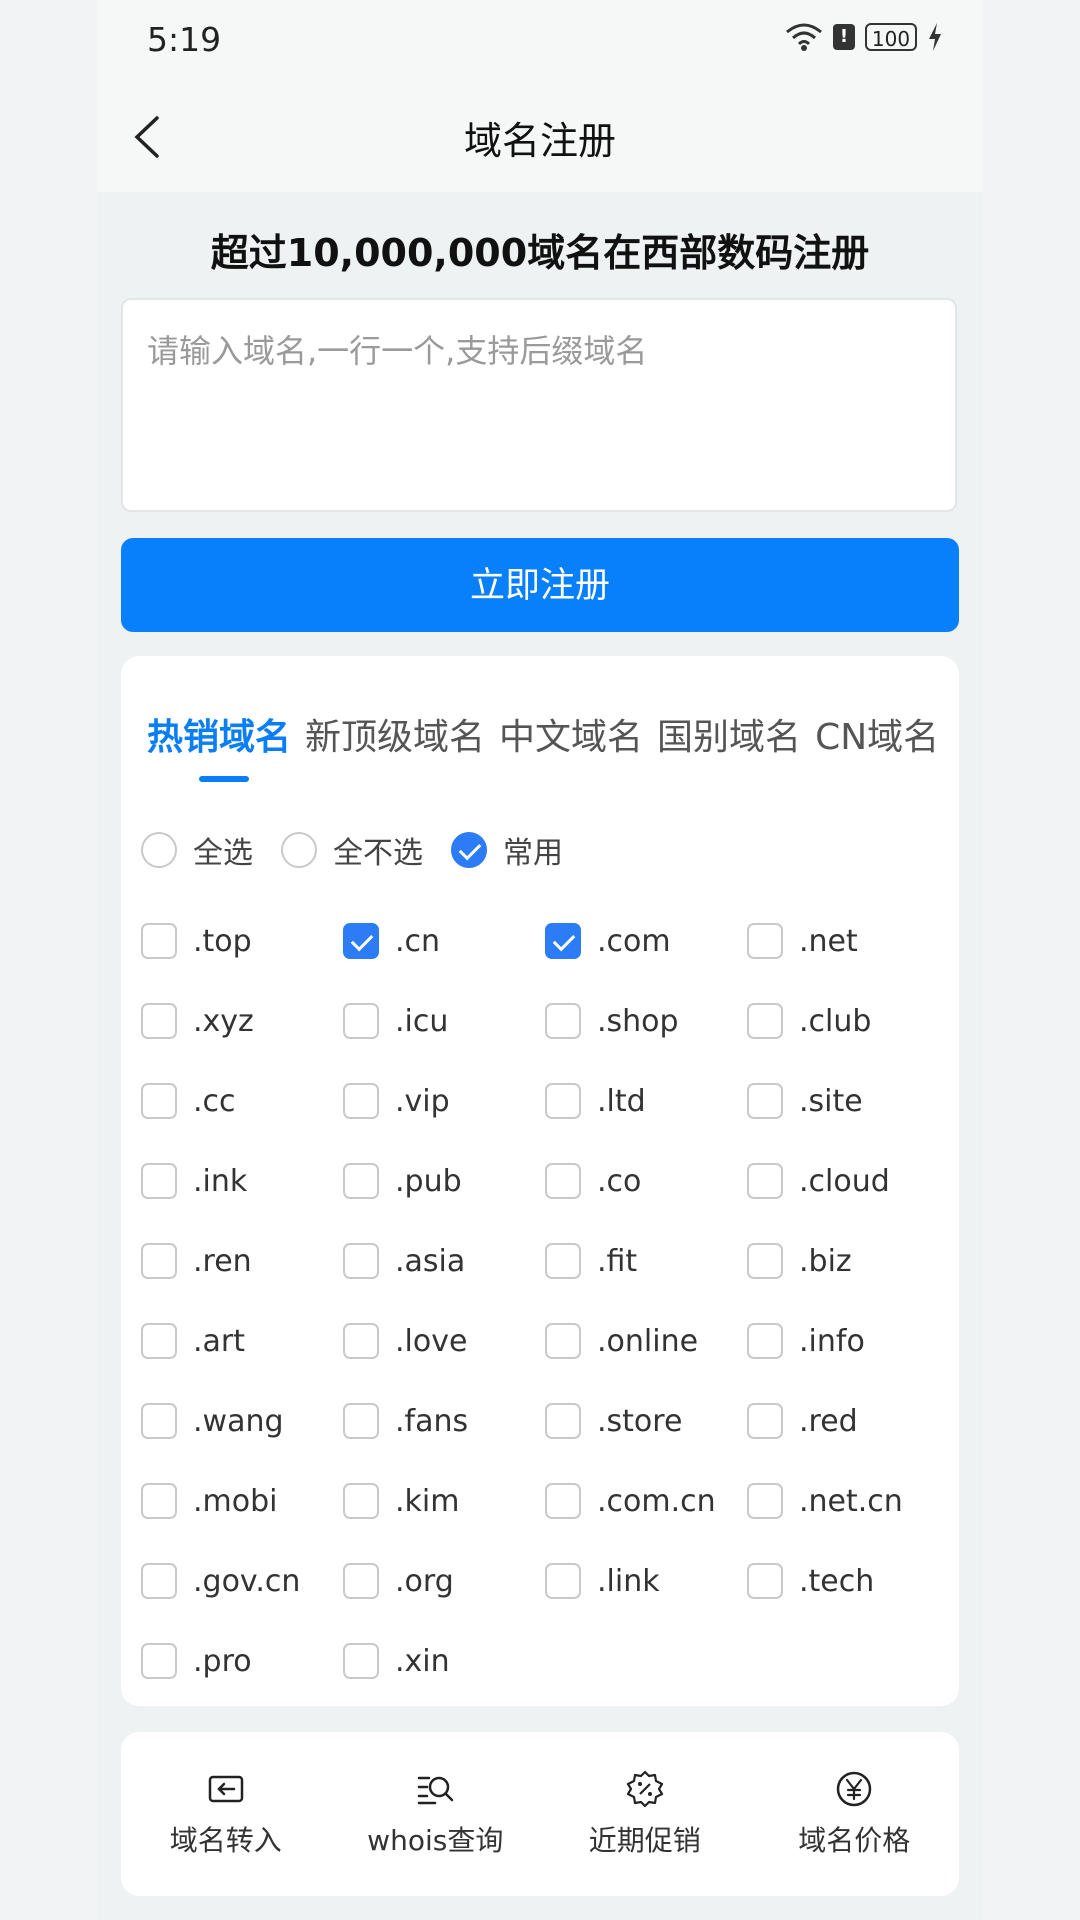  I want to click on suffix-item: .pro, so click(242, 1661).